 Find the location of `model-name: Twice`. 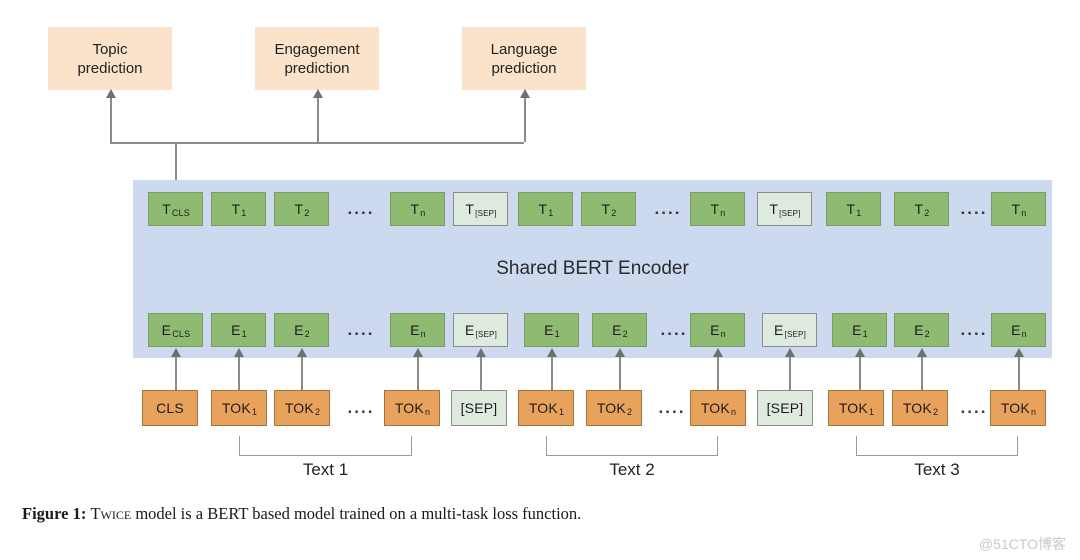

model-name: Twice is located at coordinates (111, 513).